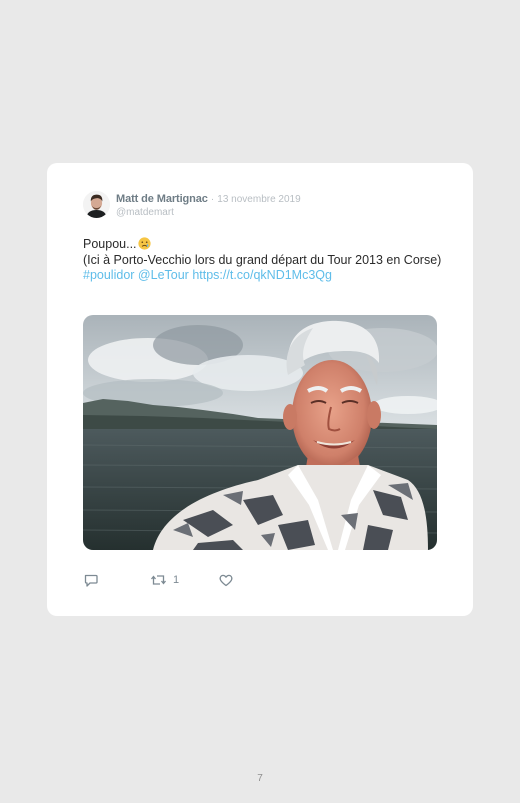 This screenshot has height=803, width=520. I want to click on hashtag-link: #poulidor, so click(108, 275).